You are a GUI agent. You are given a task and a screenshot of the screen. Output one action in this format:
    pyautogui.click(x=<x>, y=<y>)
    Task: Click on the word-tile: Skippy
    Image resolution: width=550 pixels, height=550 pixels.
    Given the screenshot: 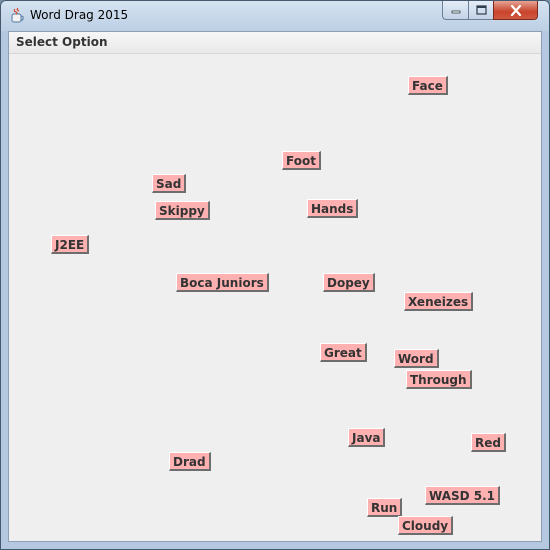 What is the action you would take?
    pyautogui.click(x=182, y=210)
    